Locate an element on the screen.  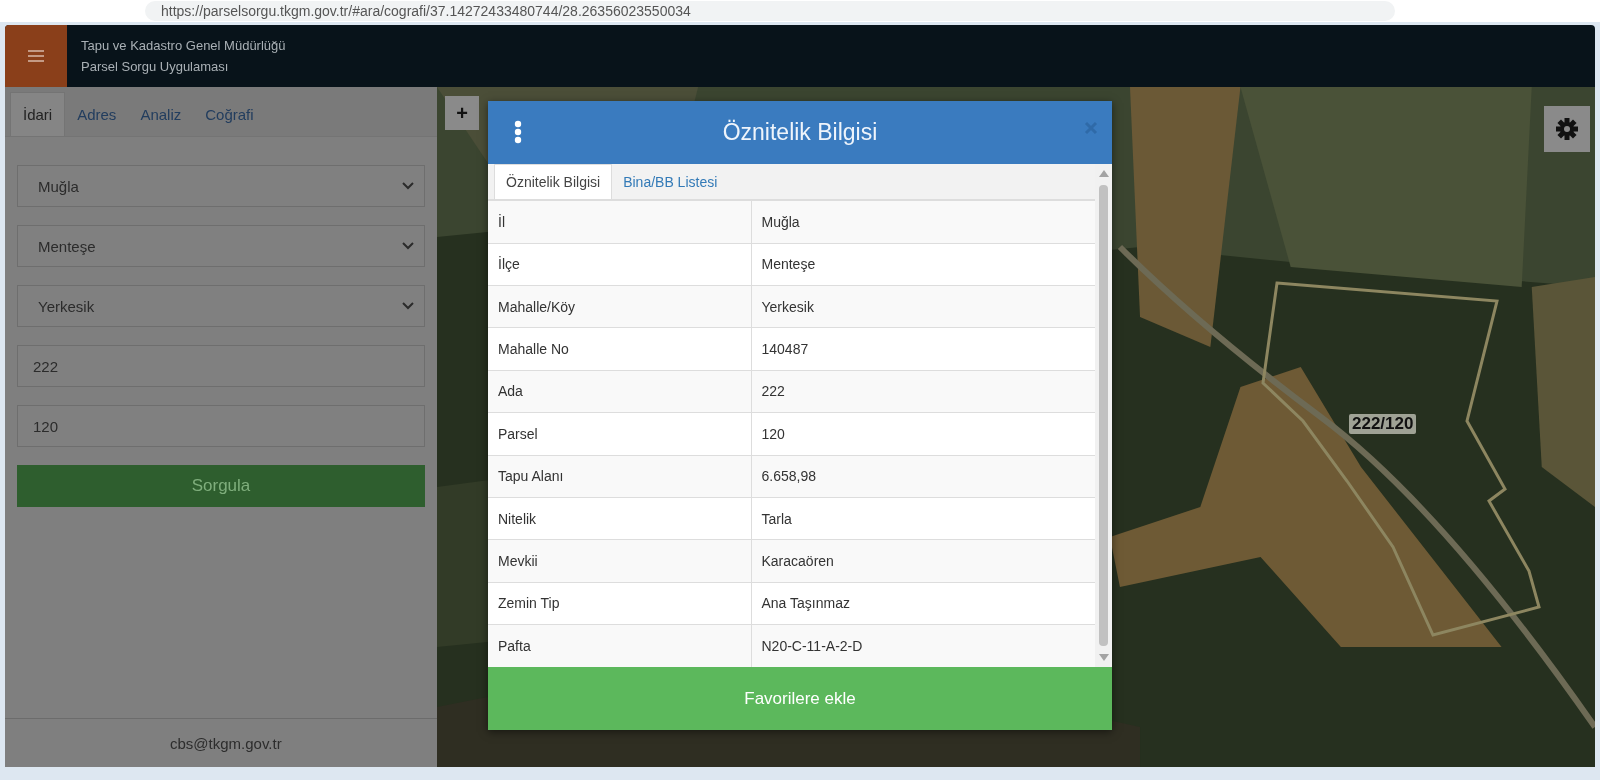
tab: İdari is located at coordinates (38, 114).